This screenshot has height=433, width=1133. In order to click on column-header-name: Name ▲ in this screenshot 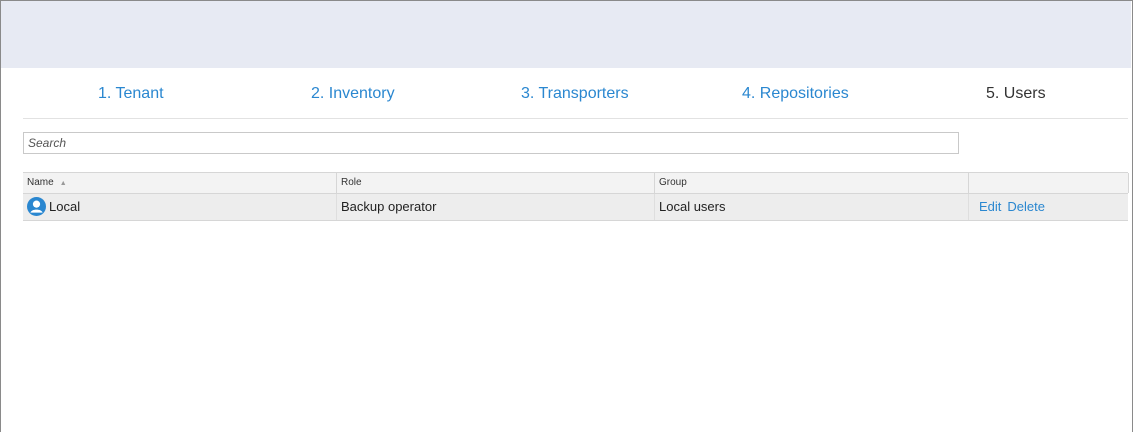, I will do `click(179, 183)`.